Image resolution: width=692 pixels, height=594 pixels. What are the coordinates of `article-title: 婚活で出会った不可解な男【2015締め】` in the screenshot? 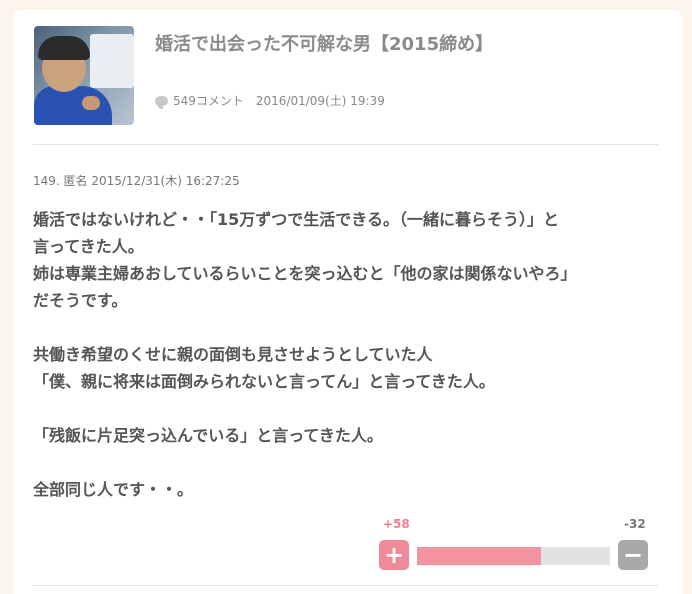 It's located at (324, 43).